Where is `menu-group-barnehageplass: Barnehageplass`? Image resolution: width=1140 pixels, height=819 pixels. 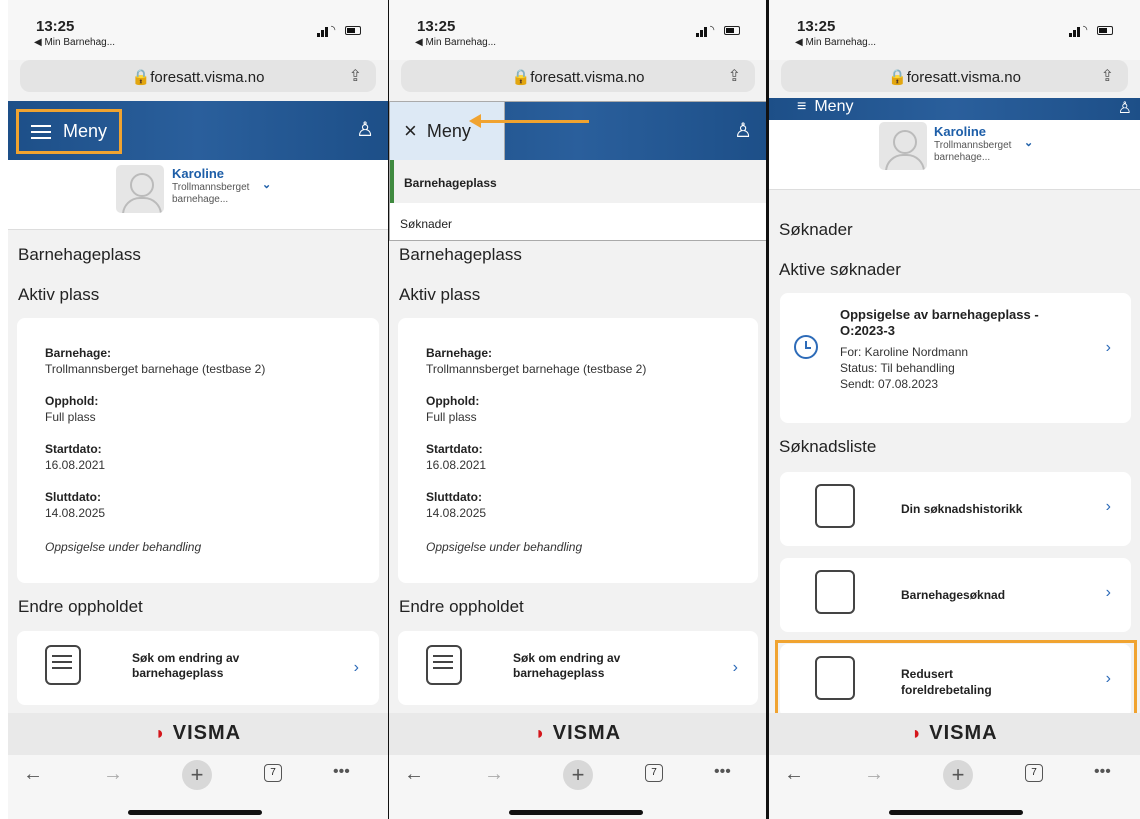
menu-group-barnehageplass: Barnehageplass is located at coordinates (578, 181).